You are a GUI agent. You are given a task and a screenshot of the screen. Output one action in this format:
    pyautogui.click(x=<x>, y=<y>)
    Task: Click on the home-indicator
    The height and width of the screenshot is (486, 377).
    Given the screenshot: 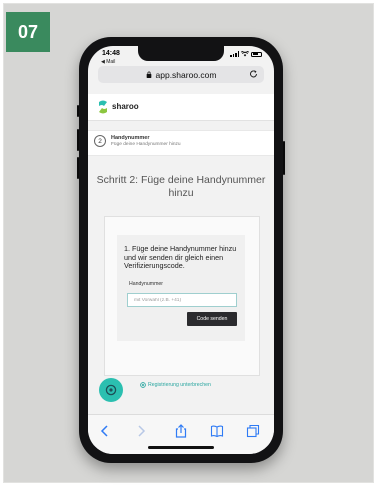 What is the action you would take?
    pyautogui.click(x=181, y=447)
    